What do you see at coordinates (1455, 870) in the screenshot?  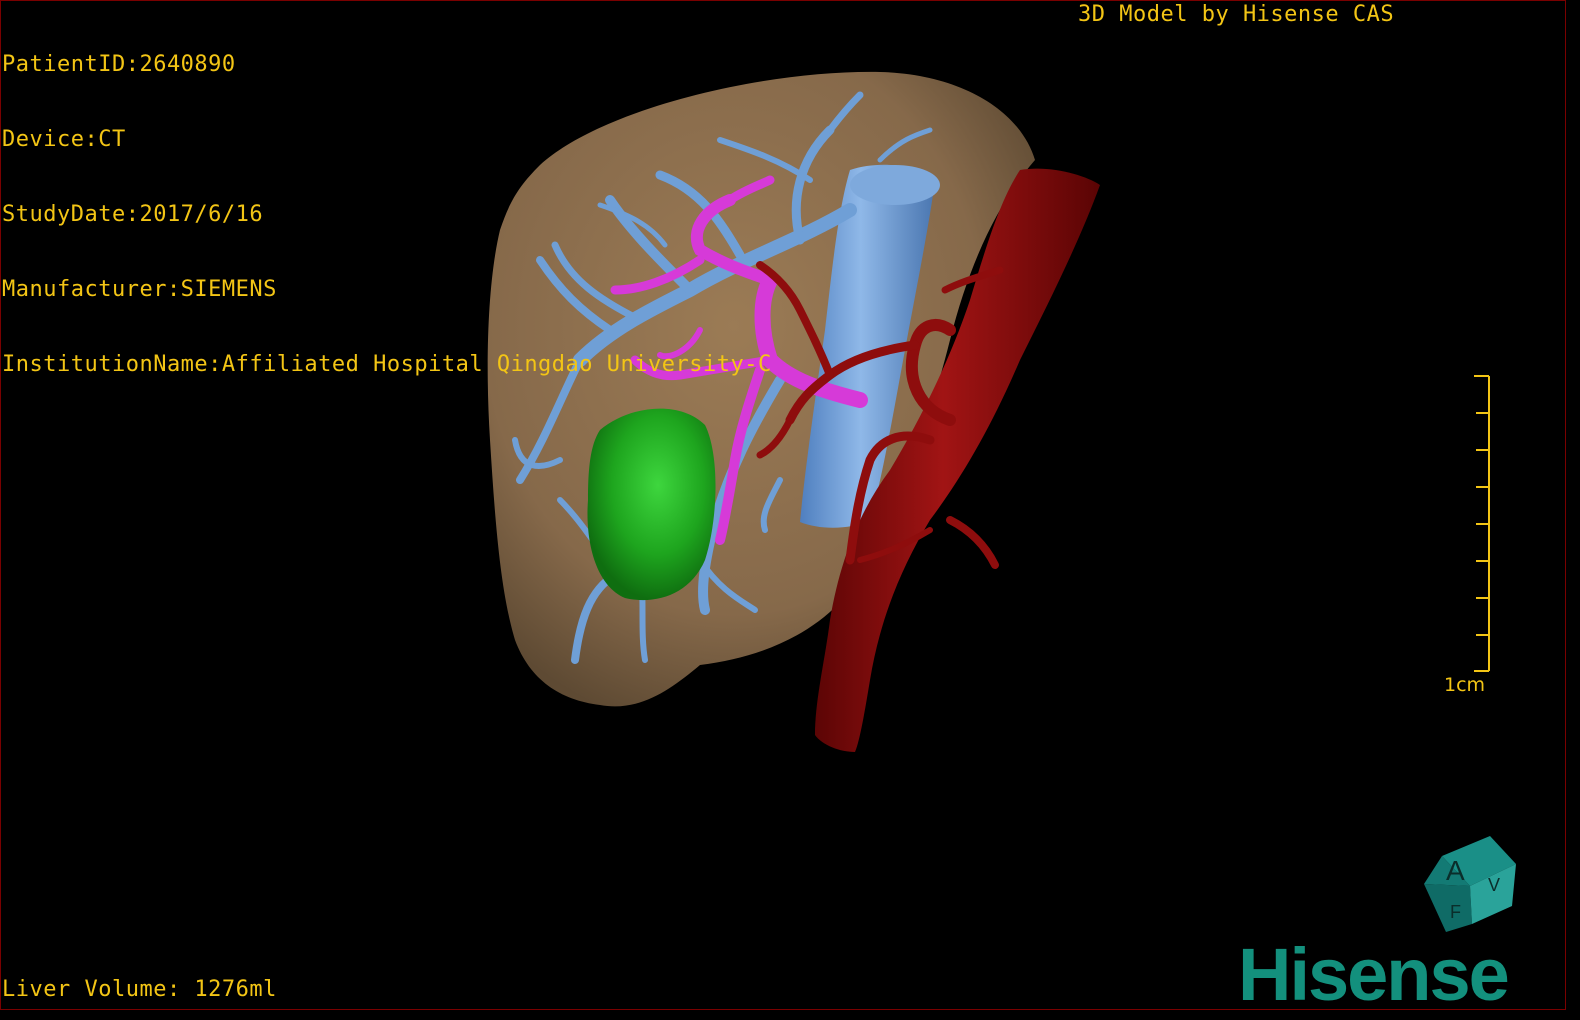 I see `cube-label-a: A` at bounding box center [1455, 870].